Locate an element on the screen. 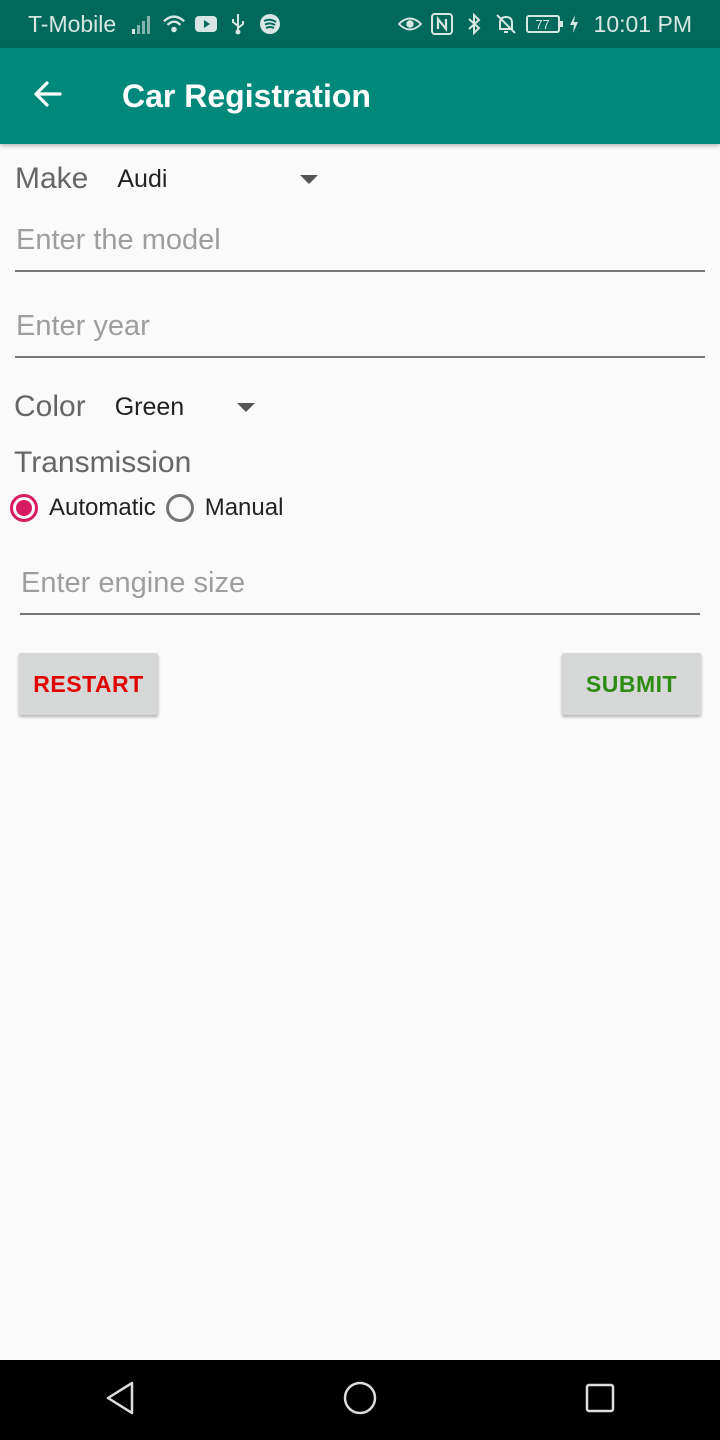 The image size is (720, 1440). spotify-icon is located at coordinates (270, 24).